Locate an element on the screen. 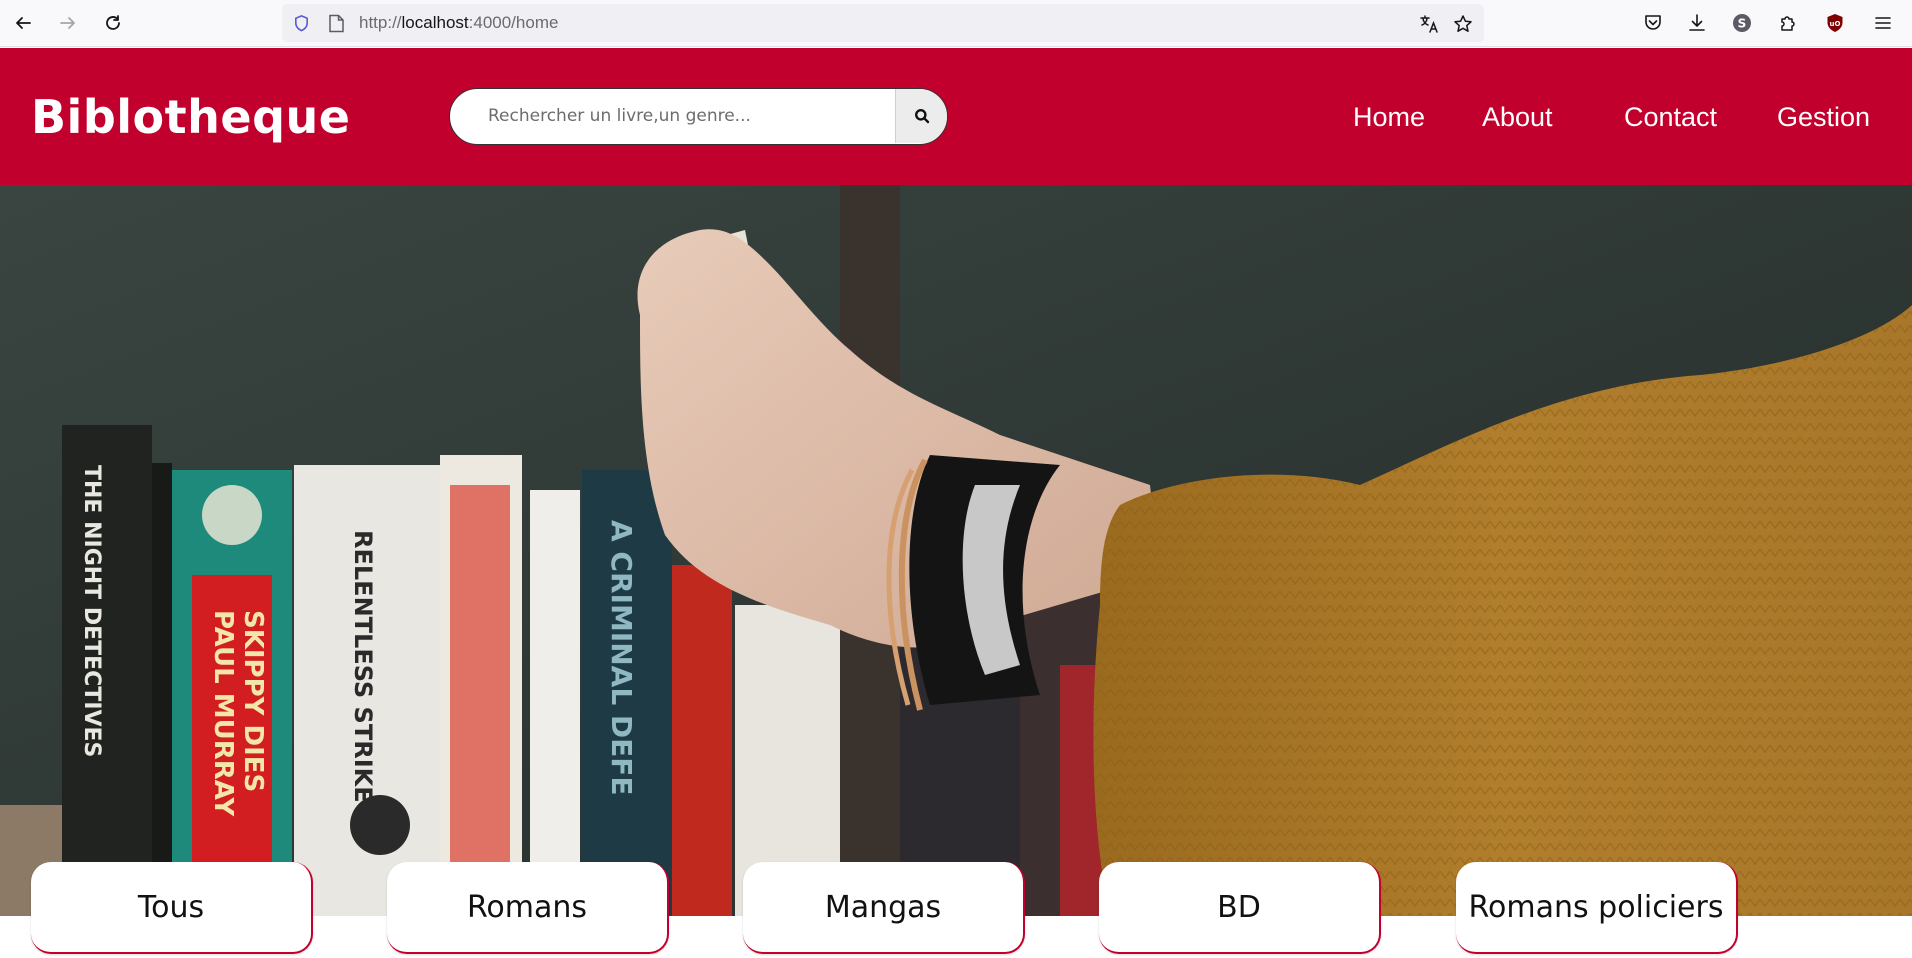 This screenshot has width=1912, height=958. browser-toolbar: http://localhost:4000/home S uO is located at coordinates (956, 23).